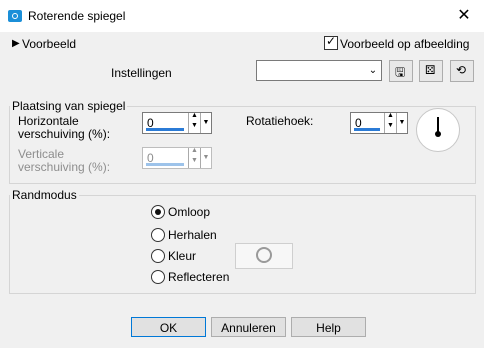 This screenshot has width=484, height=348. Describe the element at coordinates (69, 106) in the screenshot. I see `placement-legend: Plaatsing van spiegel` at that location.